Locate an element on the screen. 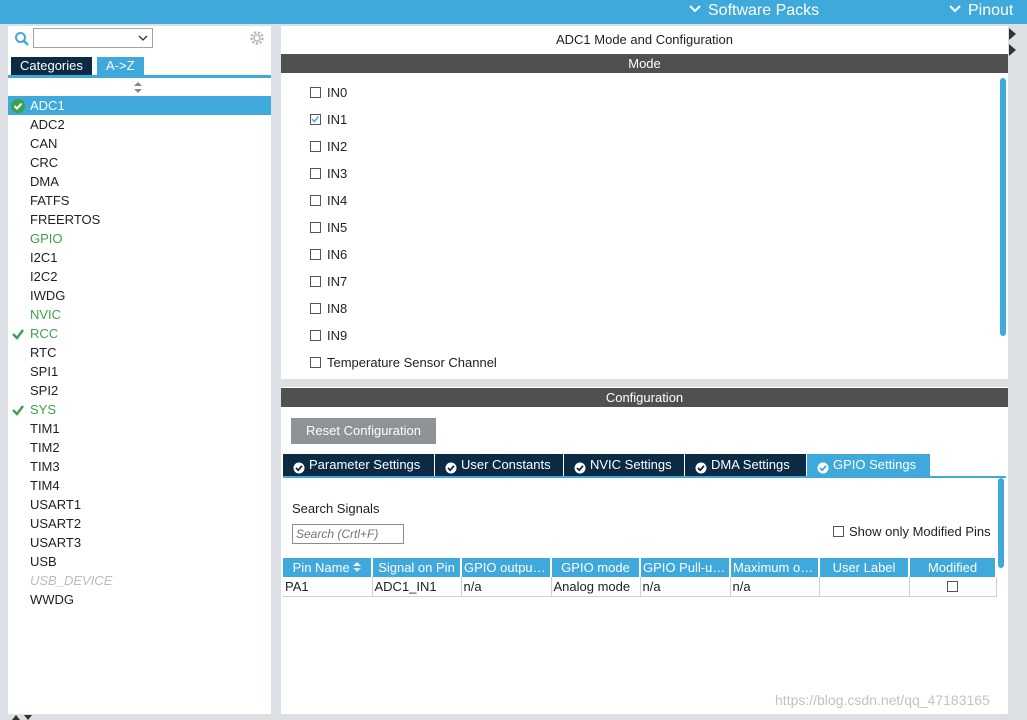  show-modified-checkbox: Show only Modified Pins is located at coordinates (912, 531).